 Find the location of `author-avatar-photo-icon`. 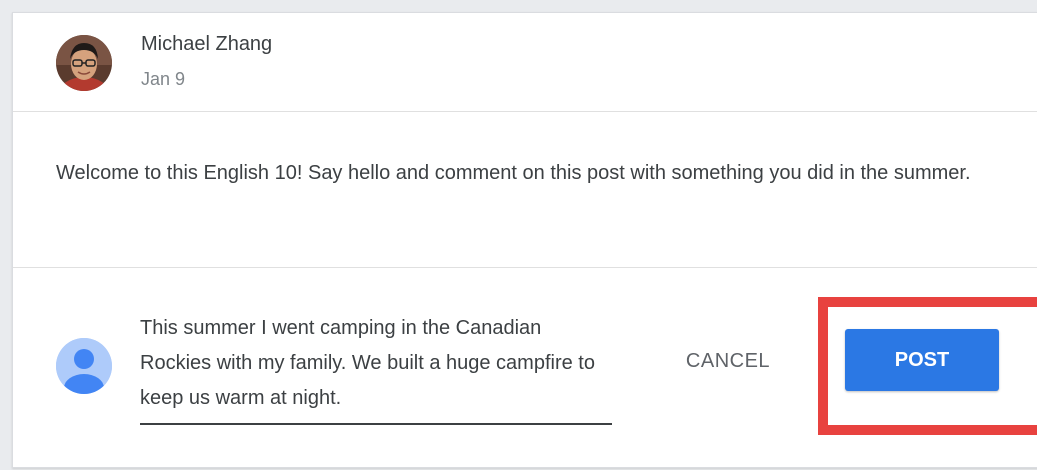

author-avatar-photo-icon is located at coordinates (84, 63).